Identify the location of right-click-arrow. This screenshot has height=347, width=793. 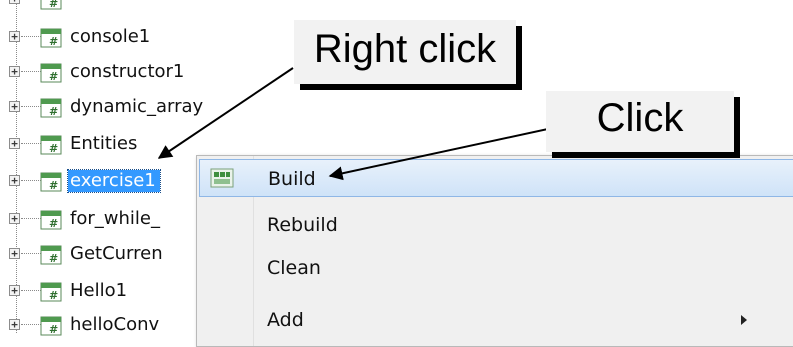
(225, 113).